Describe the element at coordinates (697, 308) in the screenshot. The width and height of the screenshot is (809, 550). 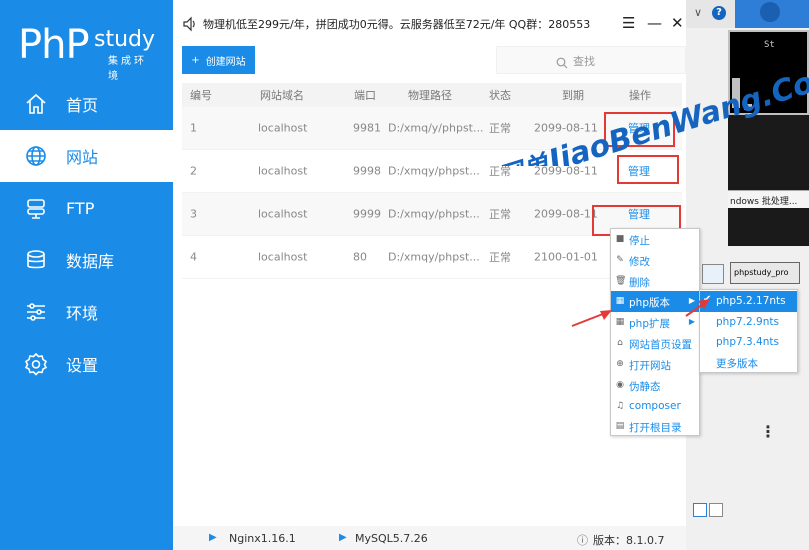
I see `annotation-arrow-right` at that location.